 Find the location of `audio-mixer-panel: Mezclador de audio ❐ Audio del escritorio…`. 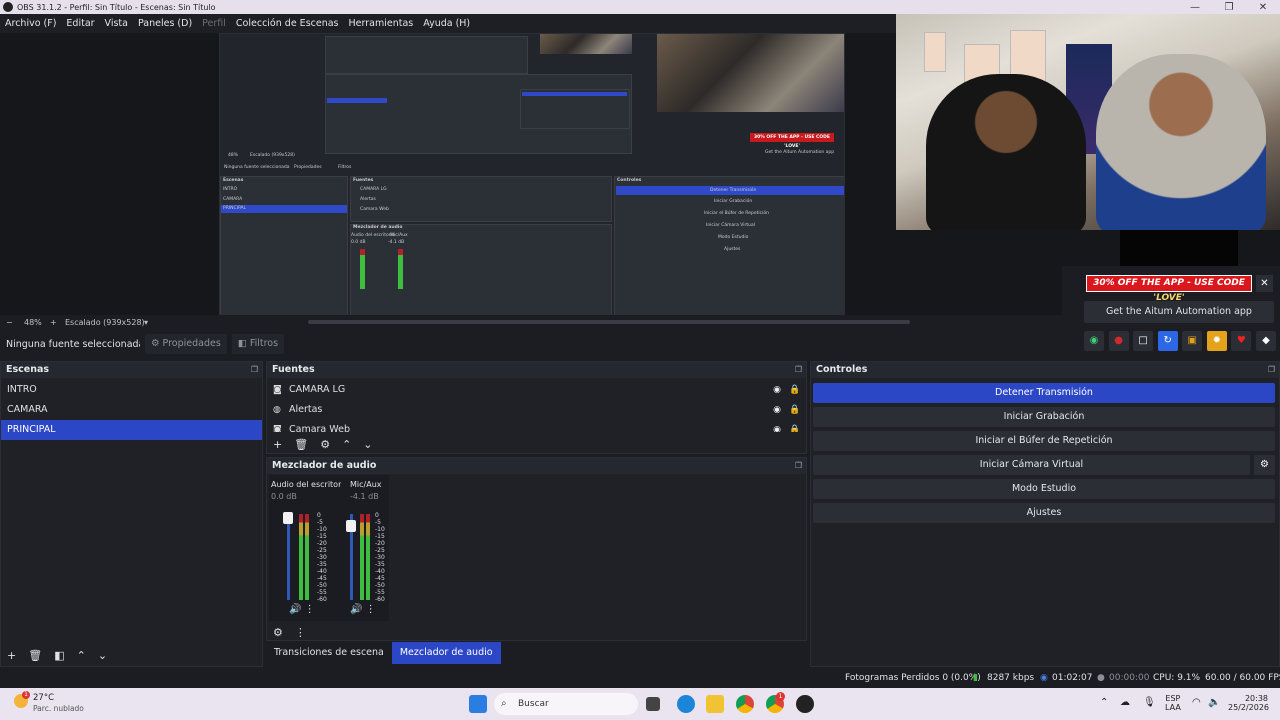

audio-mixer-panel: Mezclador de audio ❐ Audio del escritorio… is located at coordinates (536, 549).